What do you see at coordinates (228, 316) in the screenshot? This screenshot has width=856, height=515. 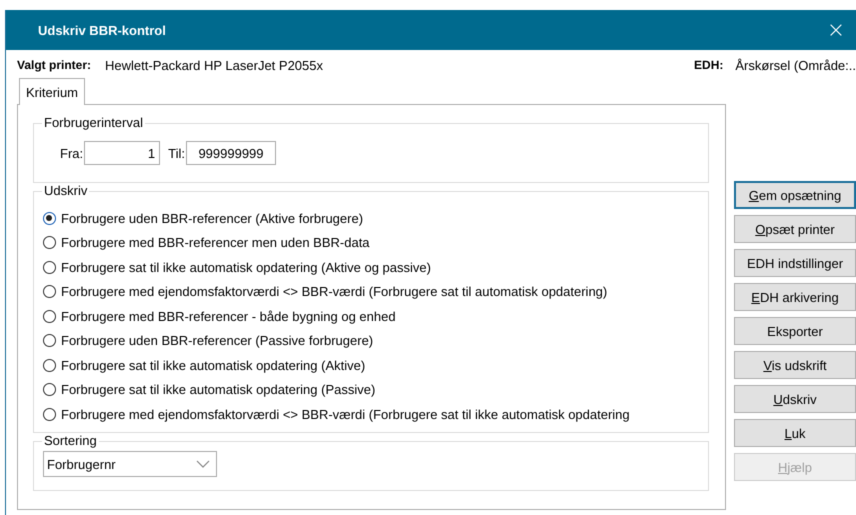 I see `radio-label: Forbrugere med BBR-referencer - både bygning og enhed` at bounding box center [228, 316].